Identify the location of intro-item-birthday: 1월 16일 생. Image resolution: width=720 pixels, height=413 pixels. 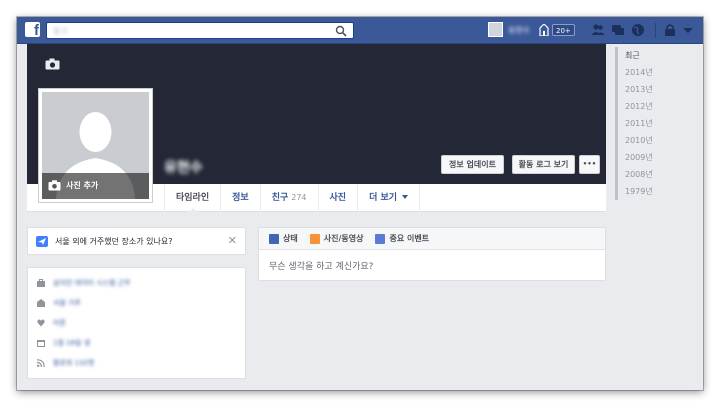
(137, 343).